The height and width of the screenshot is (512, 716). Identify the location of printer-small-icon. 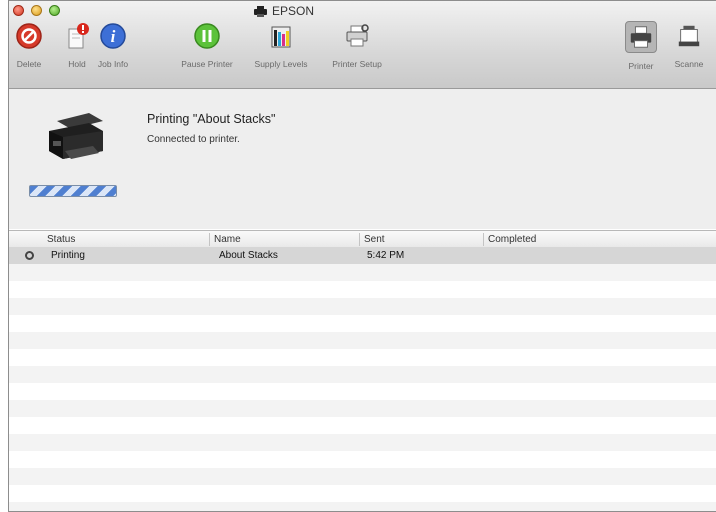
(260, 11).